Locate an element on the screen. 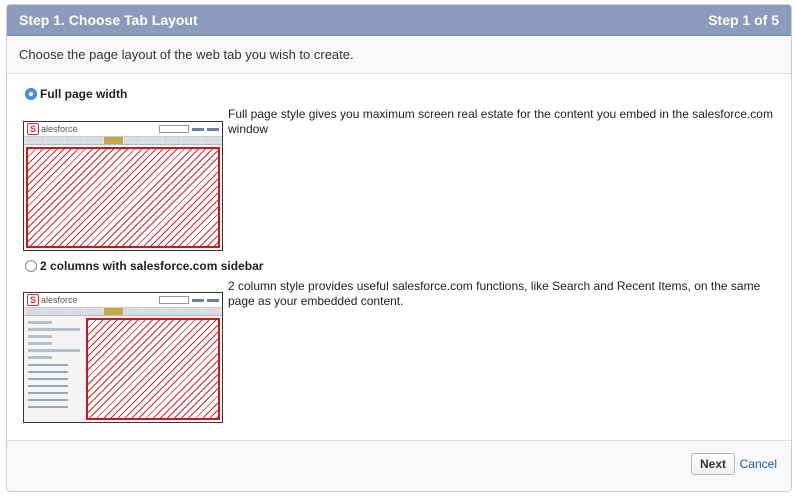 The image size is (796, 496). wizard-footer: Next Cancel is located at coordinates (399, 466).